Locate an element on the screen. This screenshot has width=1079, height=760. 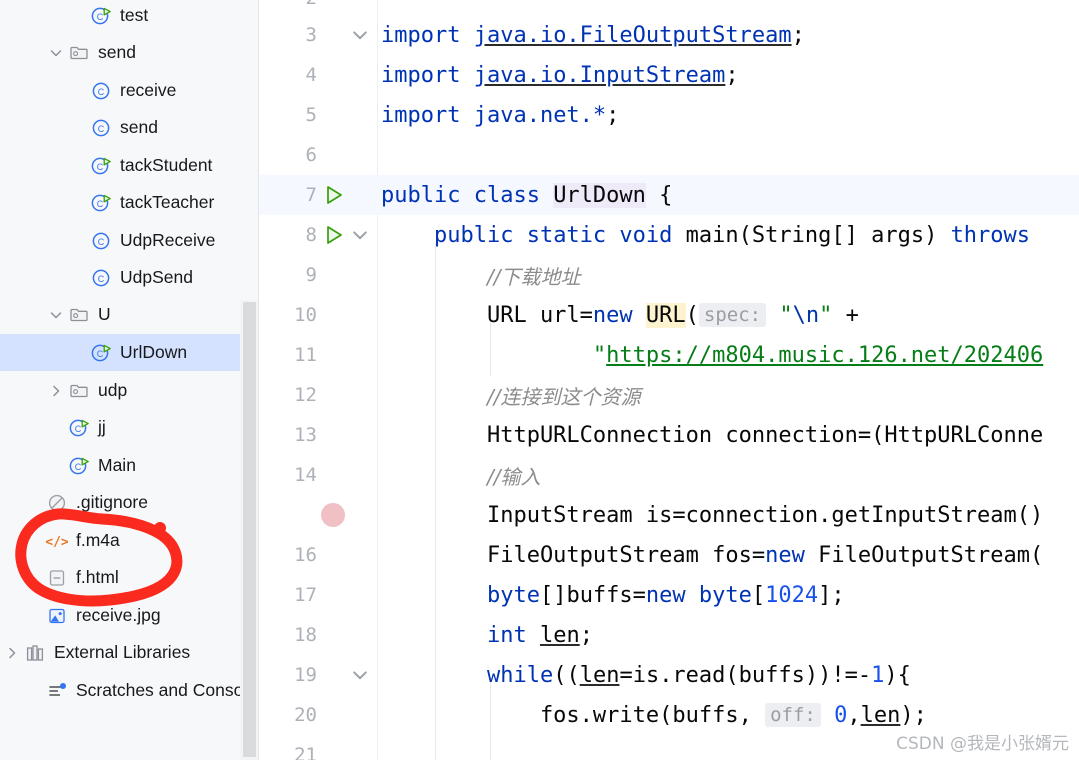
sidebar-scrollbar-thumb is located at coordinates (249, 529).